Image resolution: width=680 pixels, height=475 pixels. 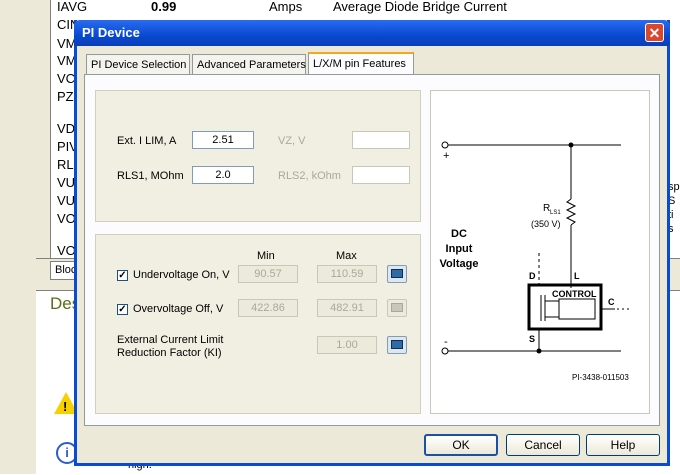 I want to click on min-header: Min, so click(x=266, y=256).